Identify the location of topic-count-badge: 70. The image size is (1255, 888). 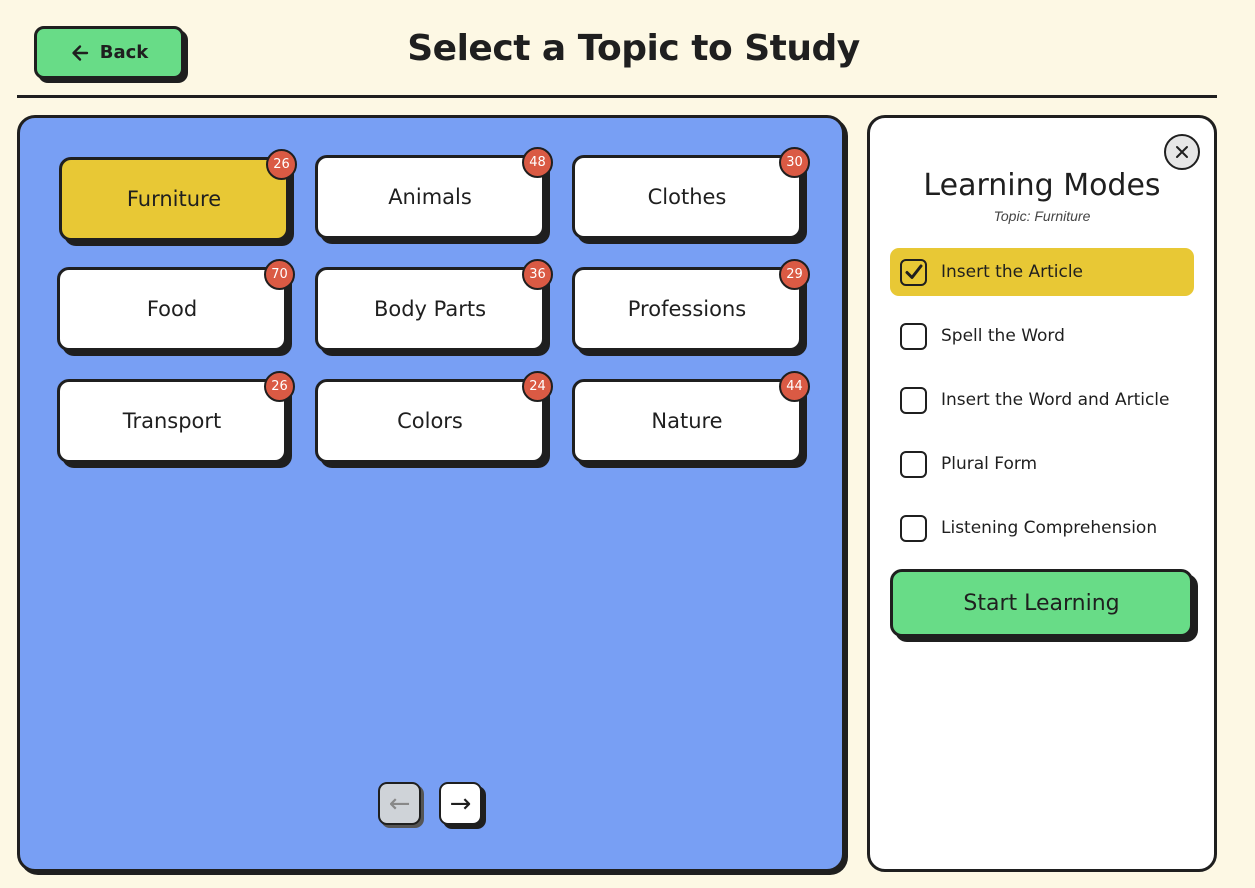
(279, 274).